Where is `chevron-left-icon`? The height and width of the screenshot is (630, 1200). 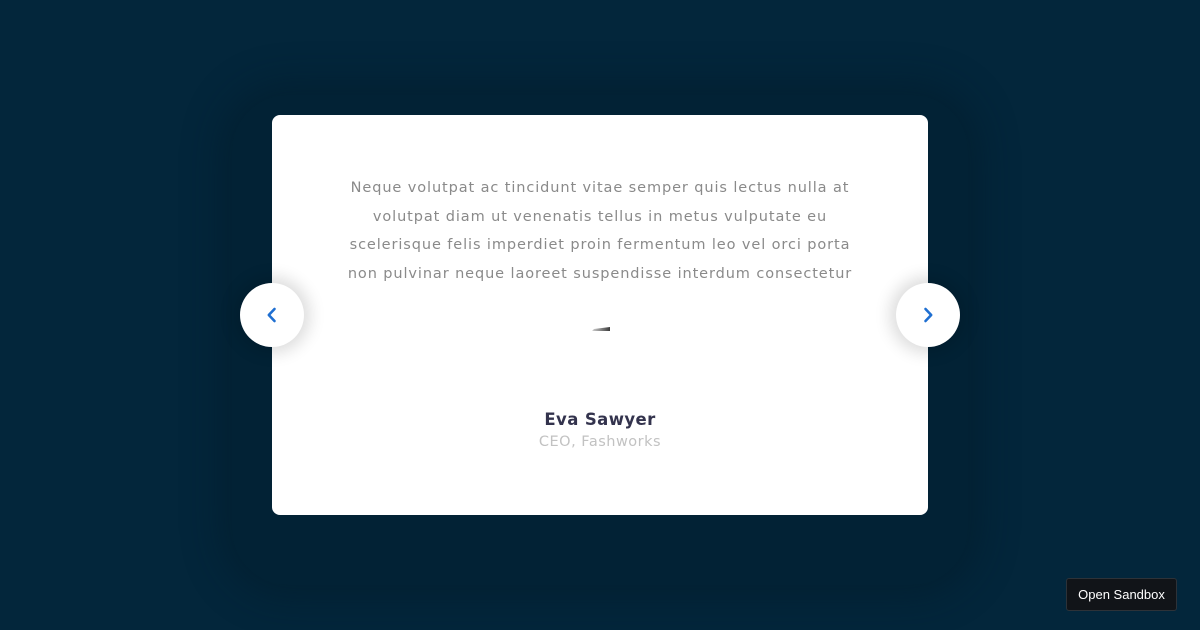
chevron-left-icon is located at coordinates (272, 315).